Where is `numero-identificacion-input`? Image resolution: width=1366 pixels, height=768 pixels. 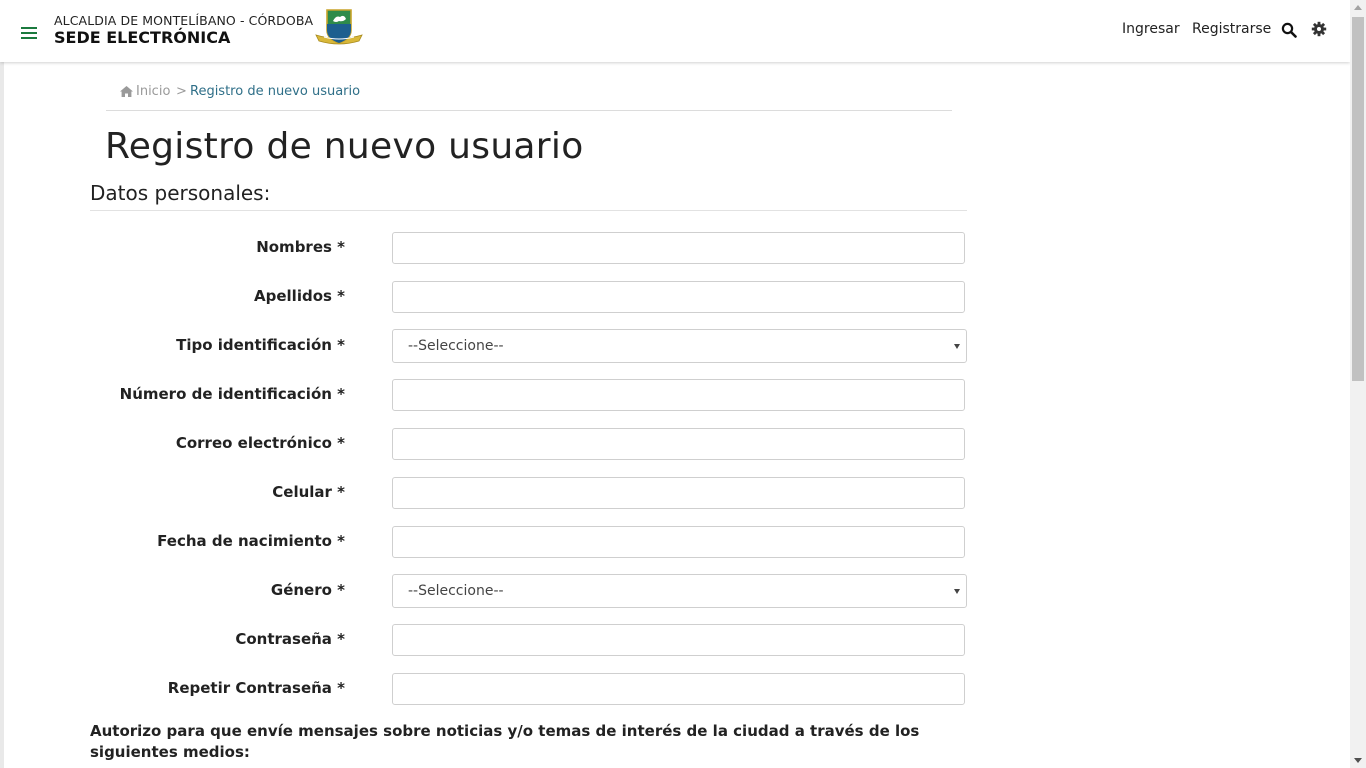
numero-identificacion-input is located at coordinates (678, 395).